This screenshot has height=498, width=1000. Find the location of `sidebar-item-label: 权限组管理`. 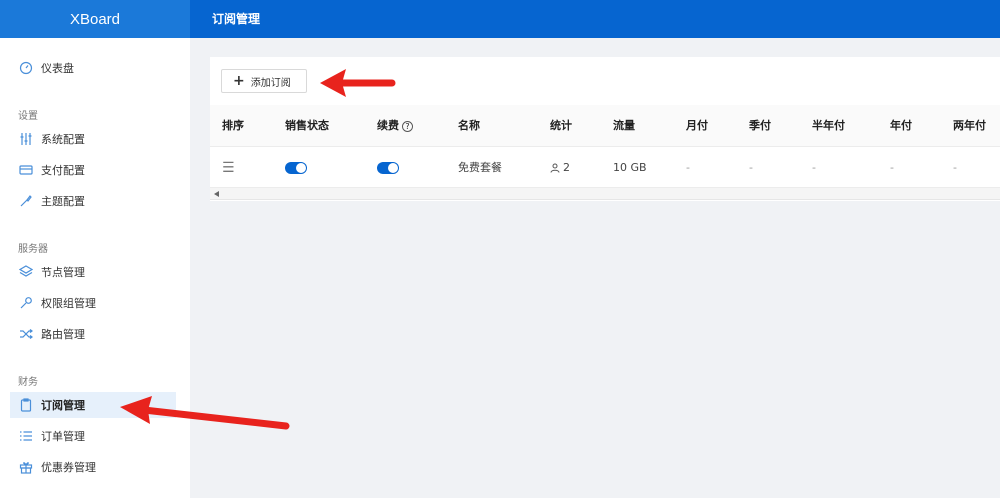

sidebar-item-label: 权限组管理 is located at coordinates (68, 303).